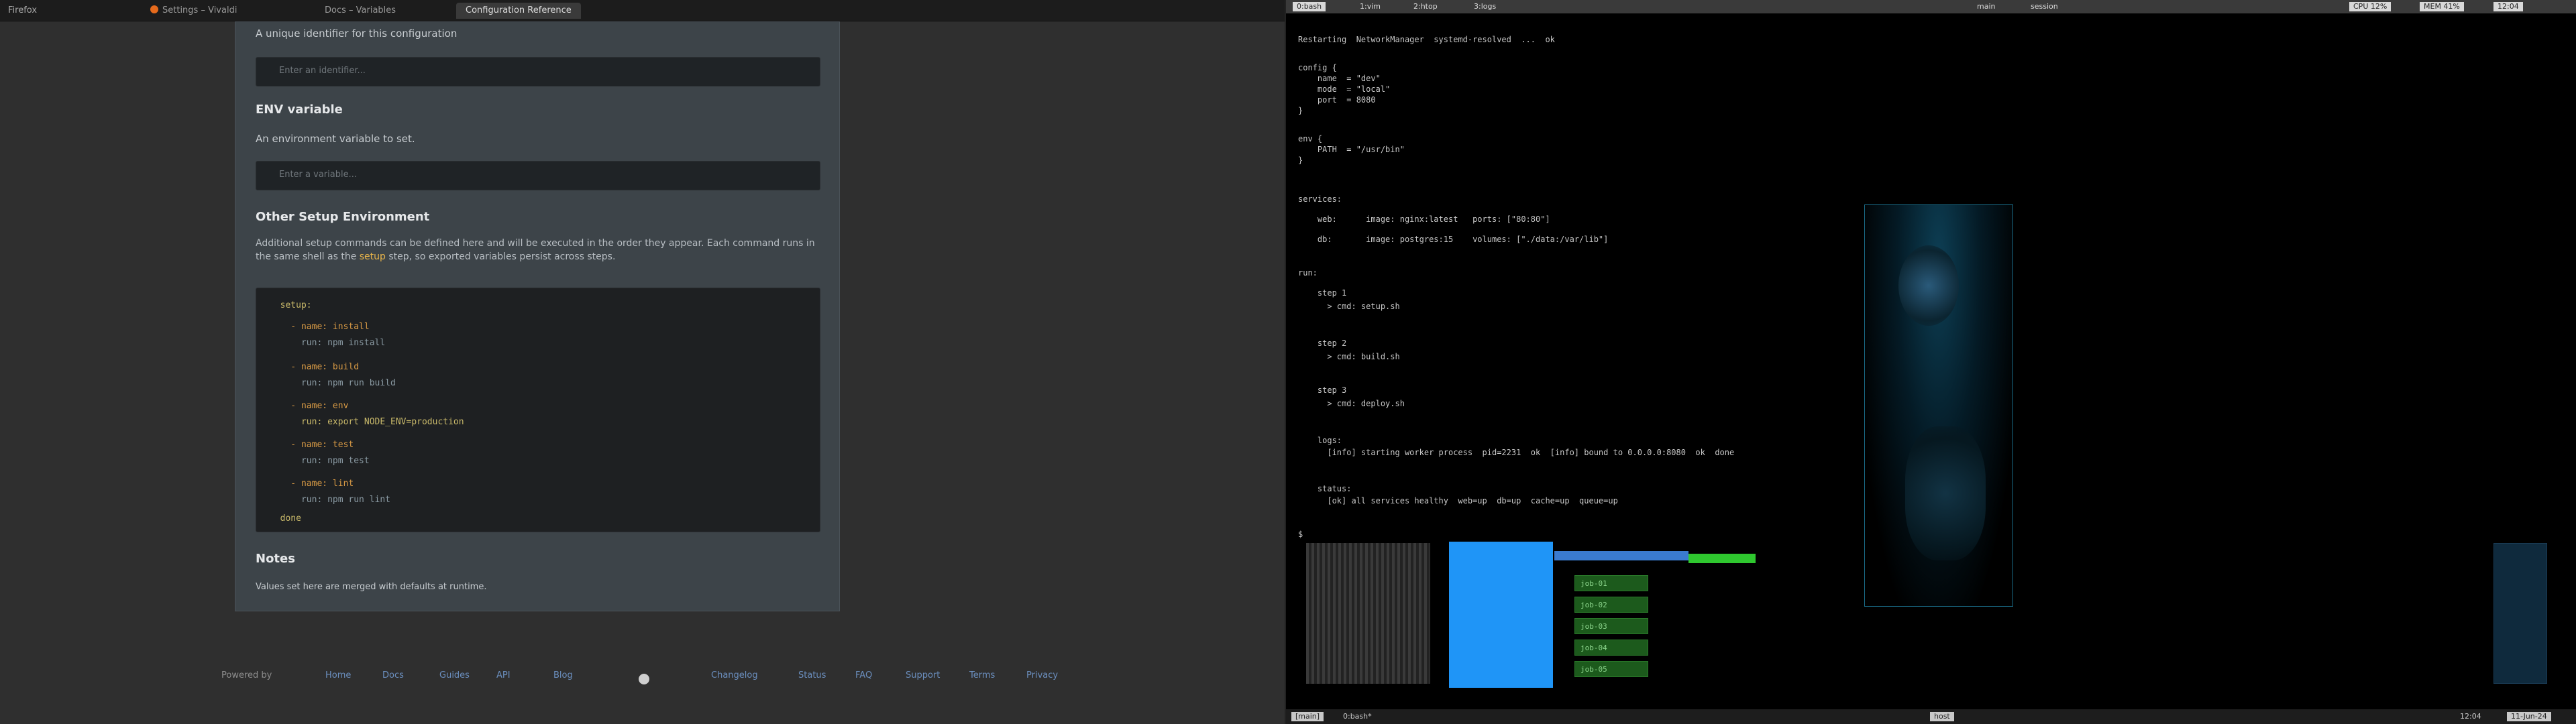  What do you see at coordinates (393, 675) in the screenshot?
I see `footer-link: Docs` at bounding box center [393, 675].